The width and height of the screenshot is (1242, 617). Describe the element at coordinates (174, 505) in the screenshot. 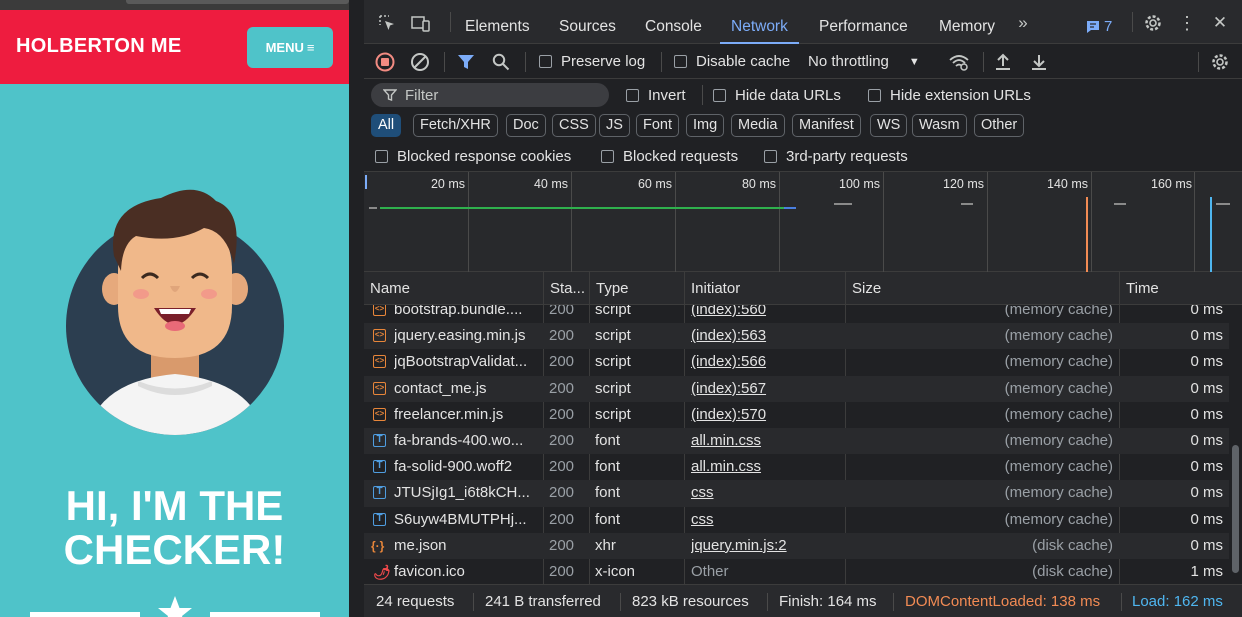

I see `hero-line-1: HI, I'M THE` at that location.